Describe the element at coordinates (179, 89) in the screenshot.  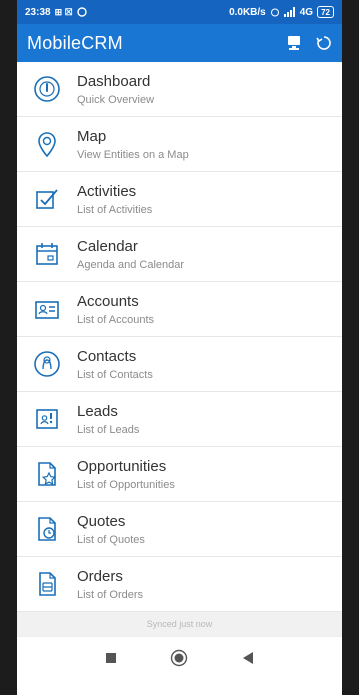
I see `menu-item-dashboard: Dashboard Quick Overview` at that location.